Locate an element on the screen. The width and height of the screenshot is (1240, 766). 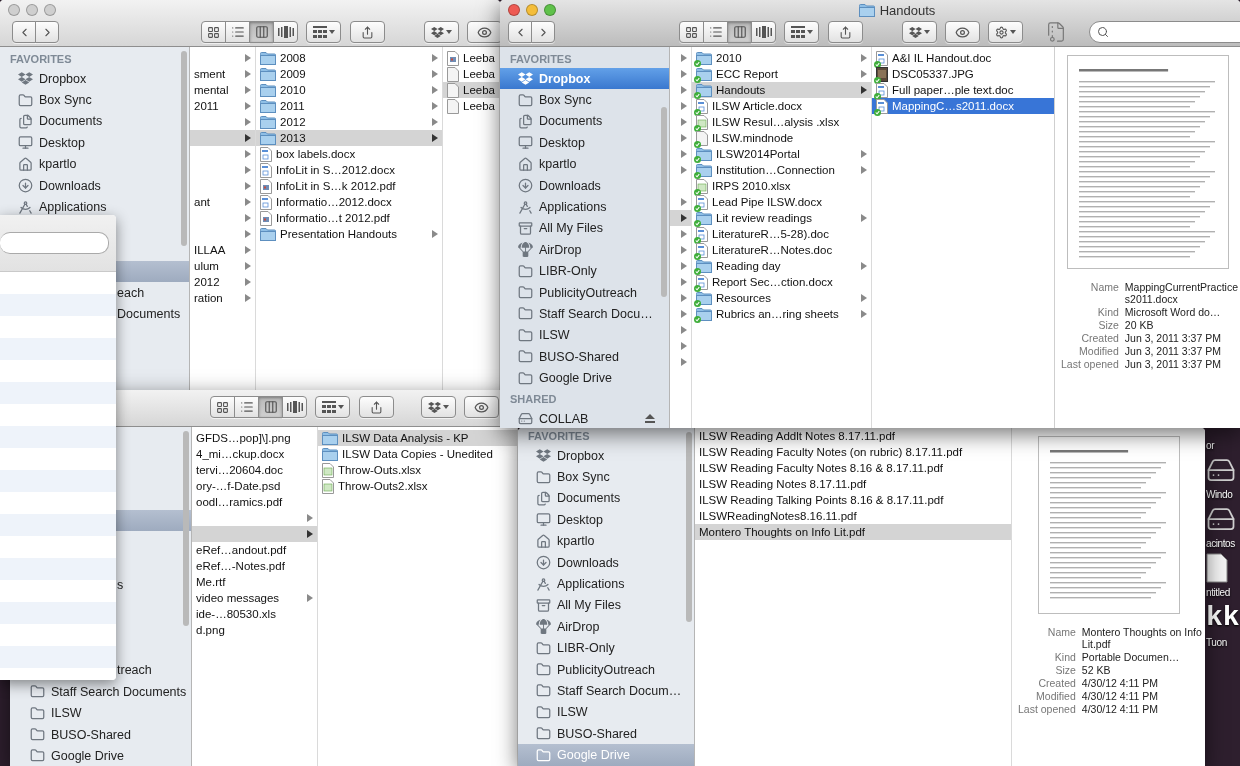
file-item: eRef…andout.pdf is located at coordinates (254, 550).